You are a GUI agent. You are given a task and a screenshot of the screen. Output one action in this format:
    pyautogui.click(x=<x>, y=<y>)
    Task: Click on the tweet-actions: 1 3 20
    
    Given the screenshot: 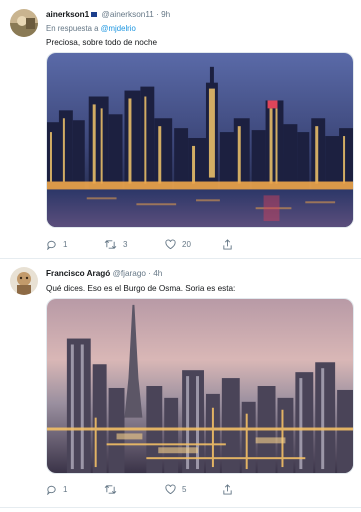 What is the action you would take?
    pyautogui.click(x=171, y=244)
    